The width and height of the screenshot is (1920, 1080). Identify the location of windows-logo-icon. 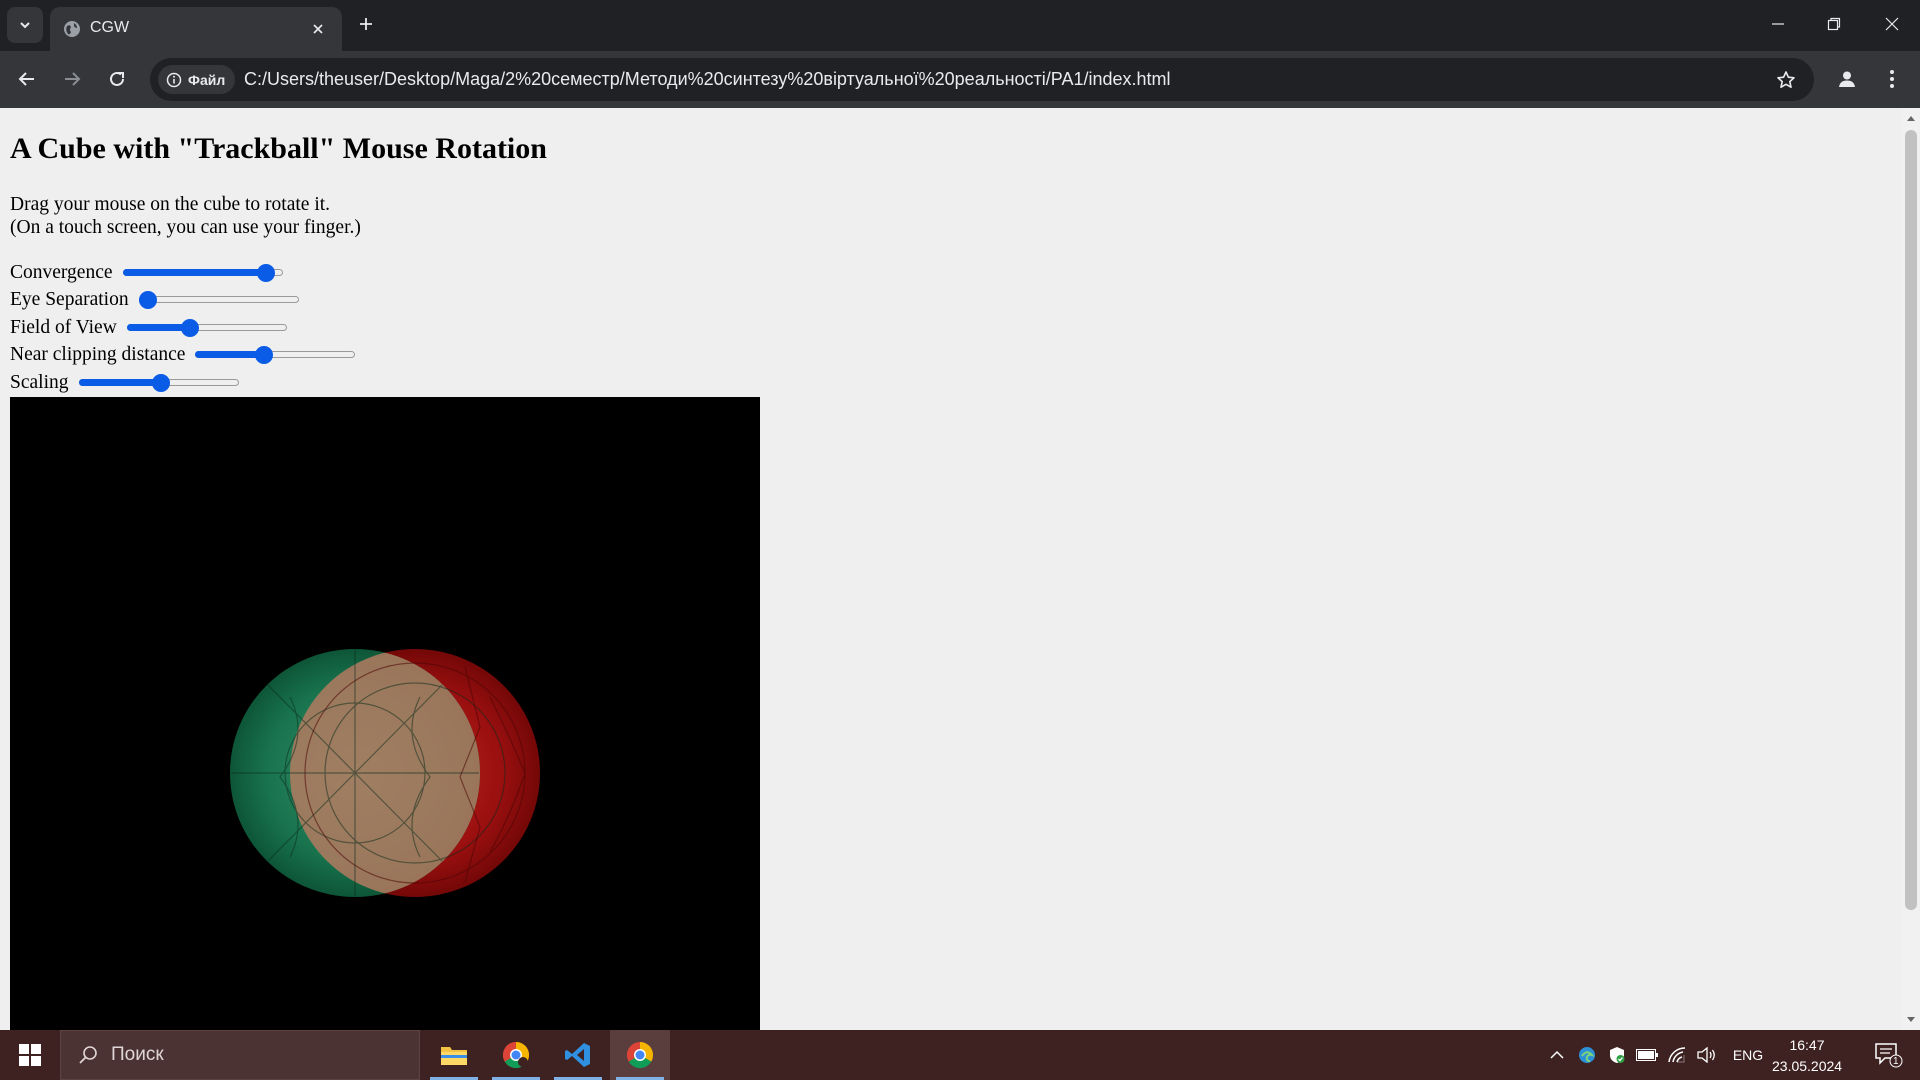
(30, 1055).